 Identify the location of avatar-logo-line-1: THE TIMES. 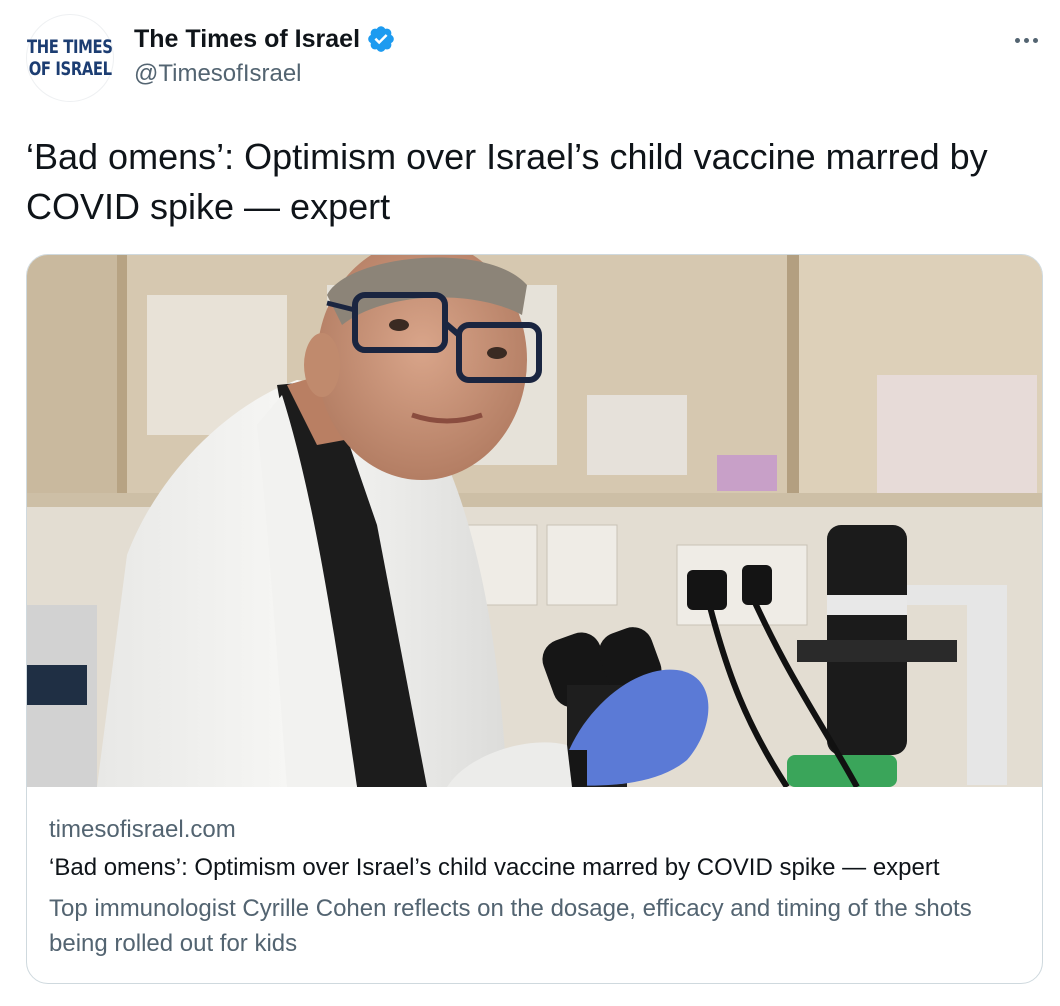
(70, 47).